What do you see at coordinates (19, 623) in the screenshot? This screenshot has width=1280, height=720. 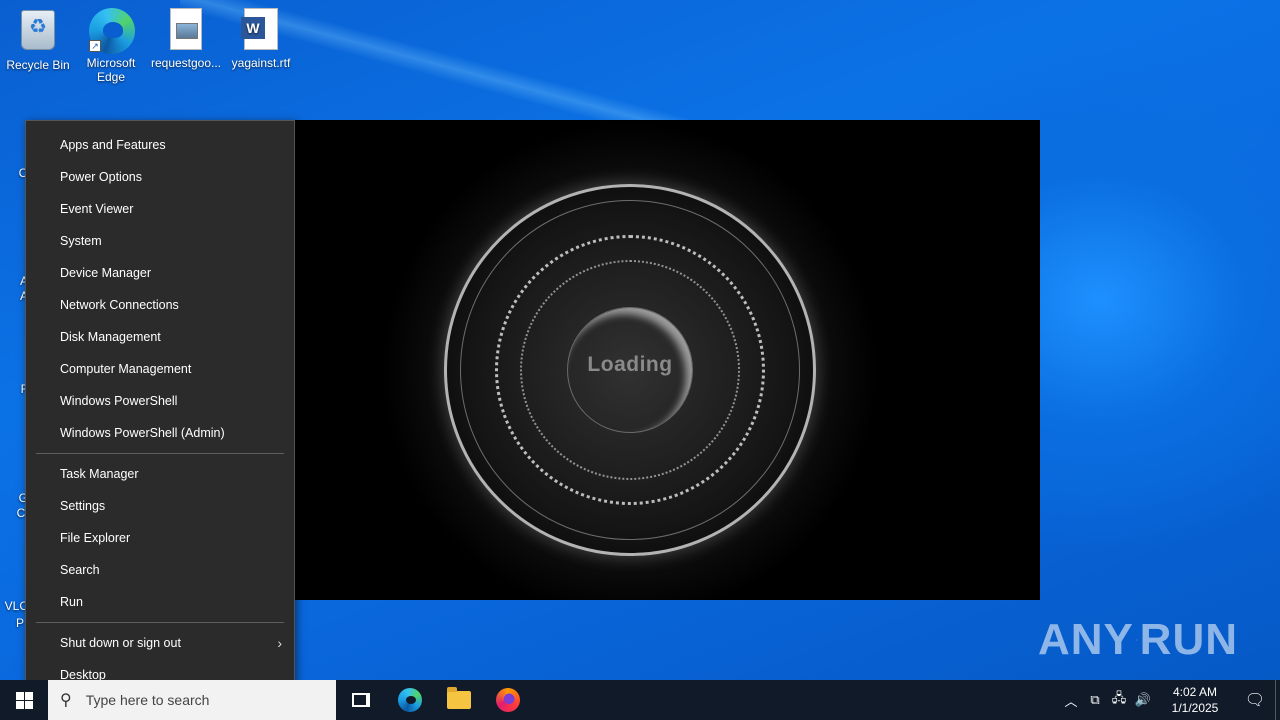 I see `partial-label: P` at bounding box center [19, 623].